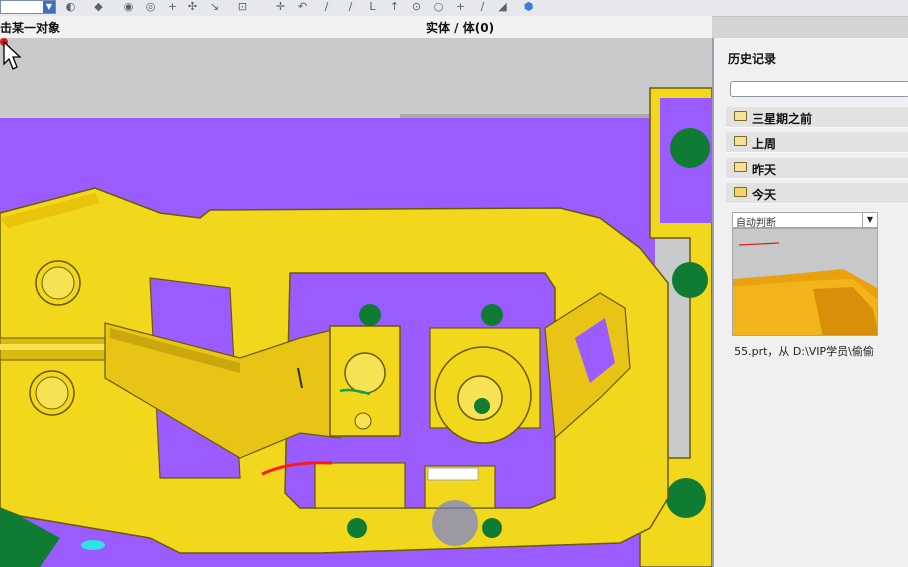  What do you see at coordinates (805, 220) in the screenshot?
I see `filter-select: 自动判断 ▼` at bounding box center [805, 220].